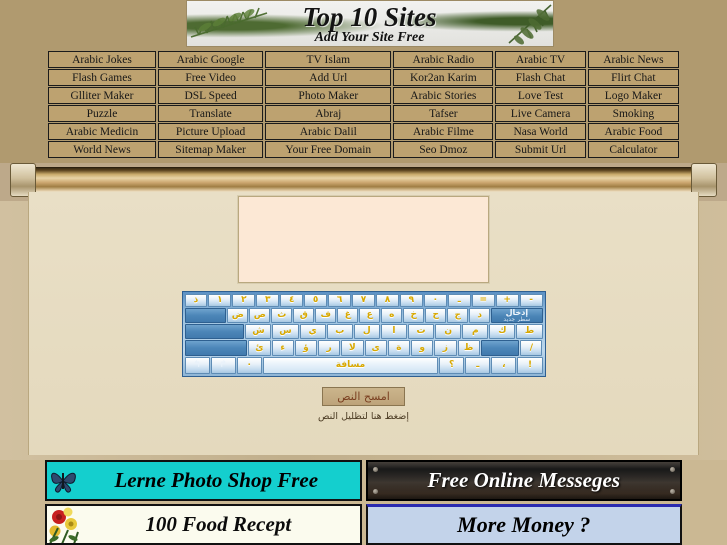  What do you see at coordinates (443, 113) in the screenshot?
I see `site-link-cell: Tafser` at bounding box center [443, 113].